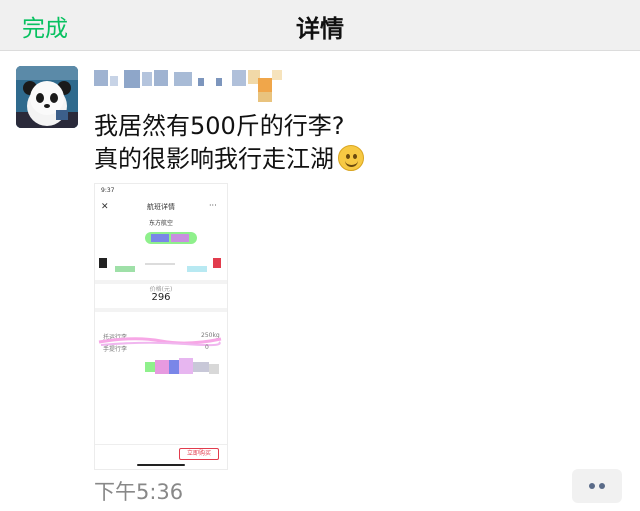 The height and width of the screenshot is (511, 640). I want to click on screenshot-buy-button: 立即购买, so click(199, 454).